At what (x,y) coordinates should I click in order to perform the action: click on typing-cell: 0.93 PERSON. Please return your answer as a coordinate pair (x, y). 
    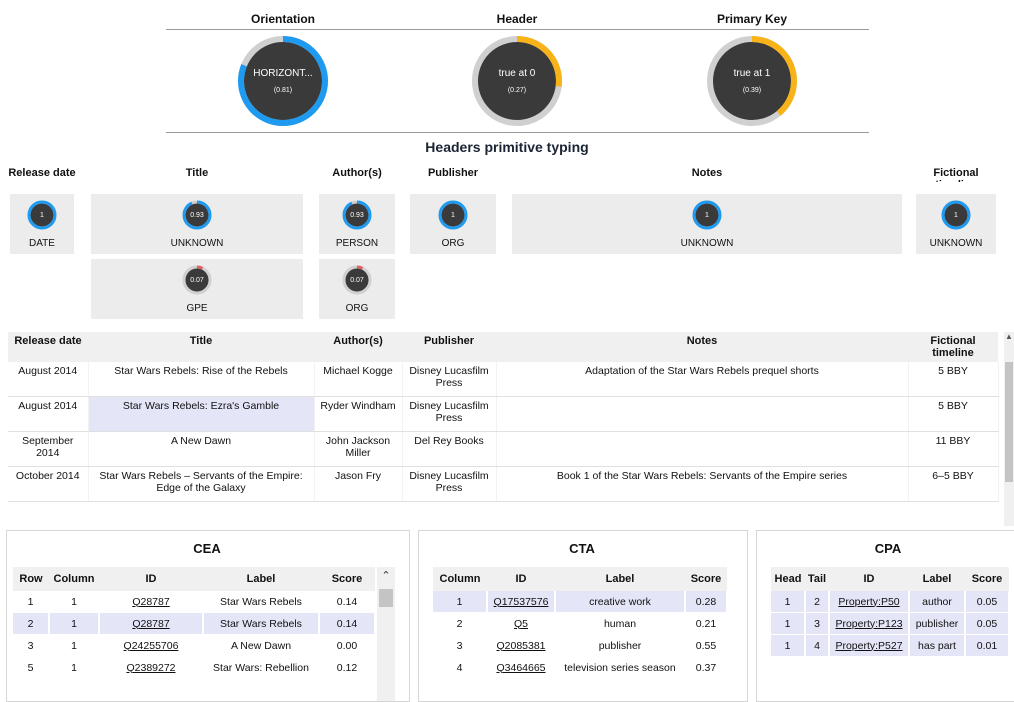
    Looking at the image, I should click on (357, 224).